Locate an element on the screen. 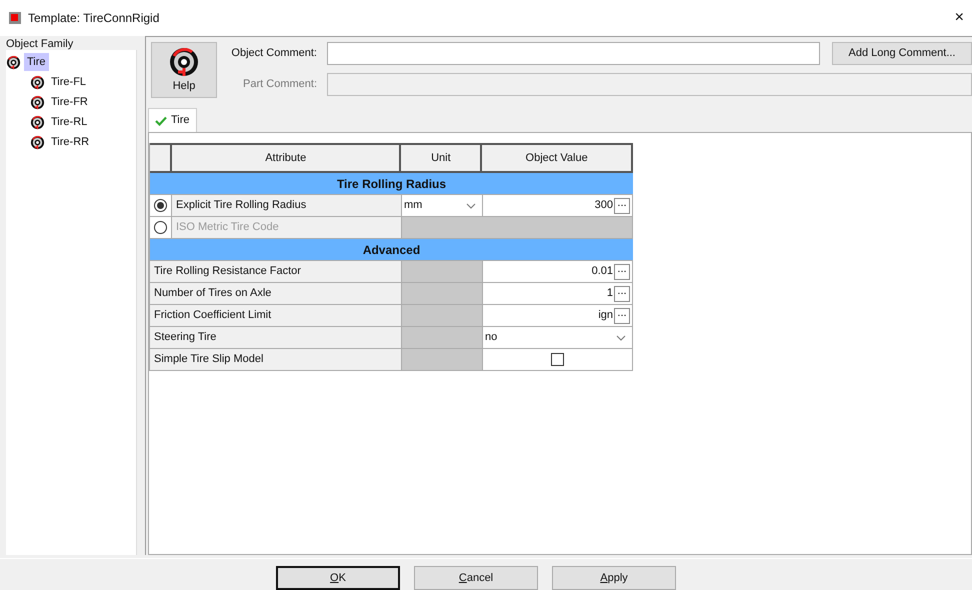  table-cell: ISO Metric Tire Code is located at coordinates (287, 228).